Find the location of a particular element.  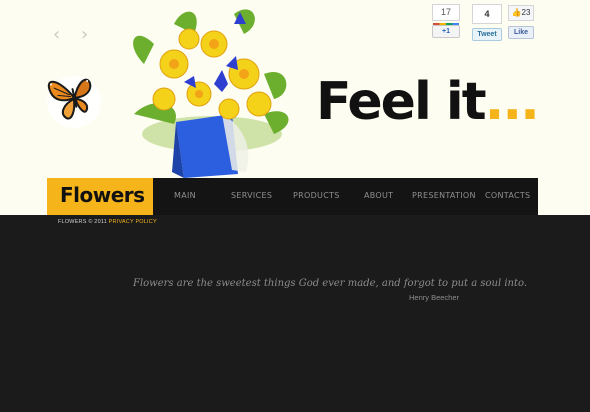

nav-item-products: PRODUCTS is located at coordinates (316, 195).